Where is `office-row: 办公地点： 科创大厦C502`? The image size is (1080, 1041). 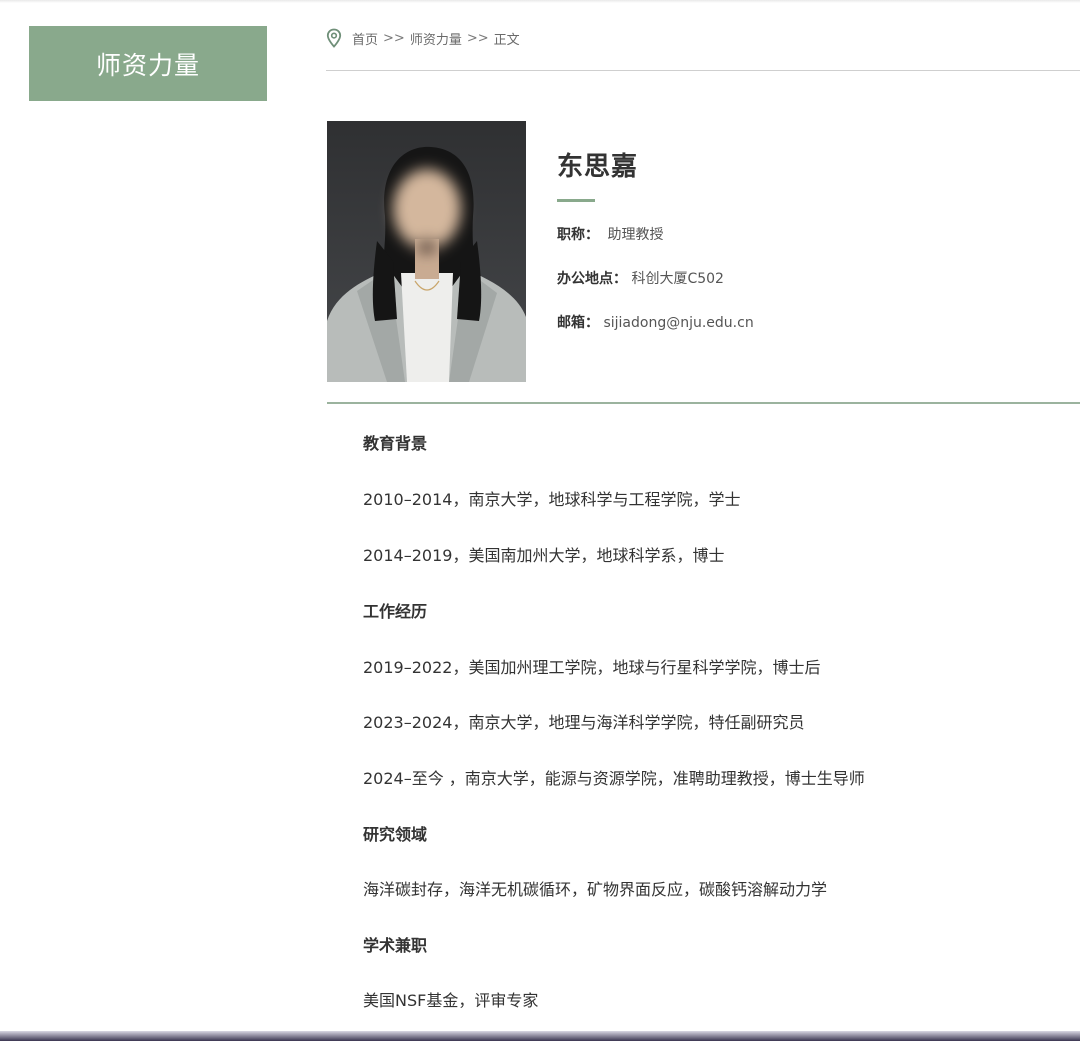
office-row: 办公地点： 科创大厦C502 is located at coordinates (640, 278).